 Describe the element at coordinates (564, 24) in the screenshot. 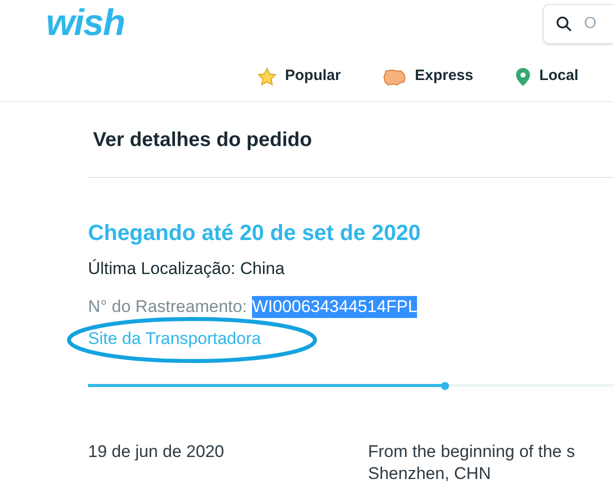

I see `search-icon` at that location.